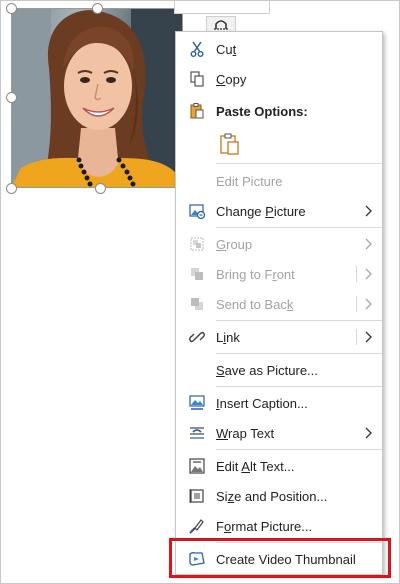 Image resolution: width=400 pixels, height=584 pixels. I want to click on menu-item-wrap-text: Wrap Text, so click(279, 433).